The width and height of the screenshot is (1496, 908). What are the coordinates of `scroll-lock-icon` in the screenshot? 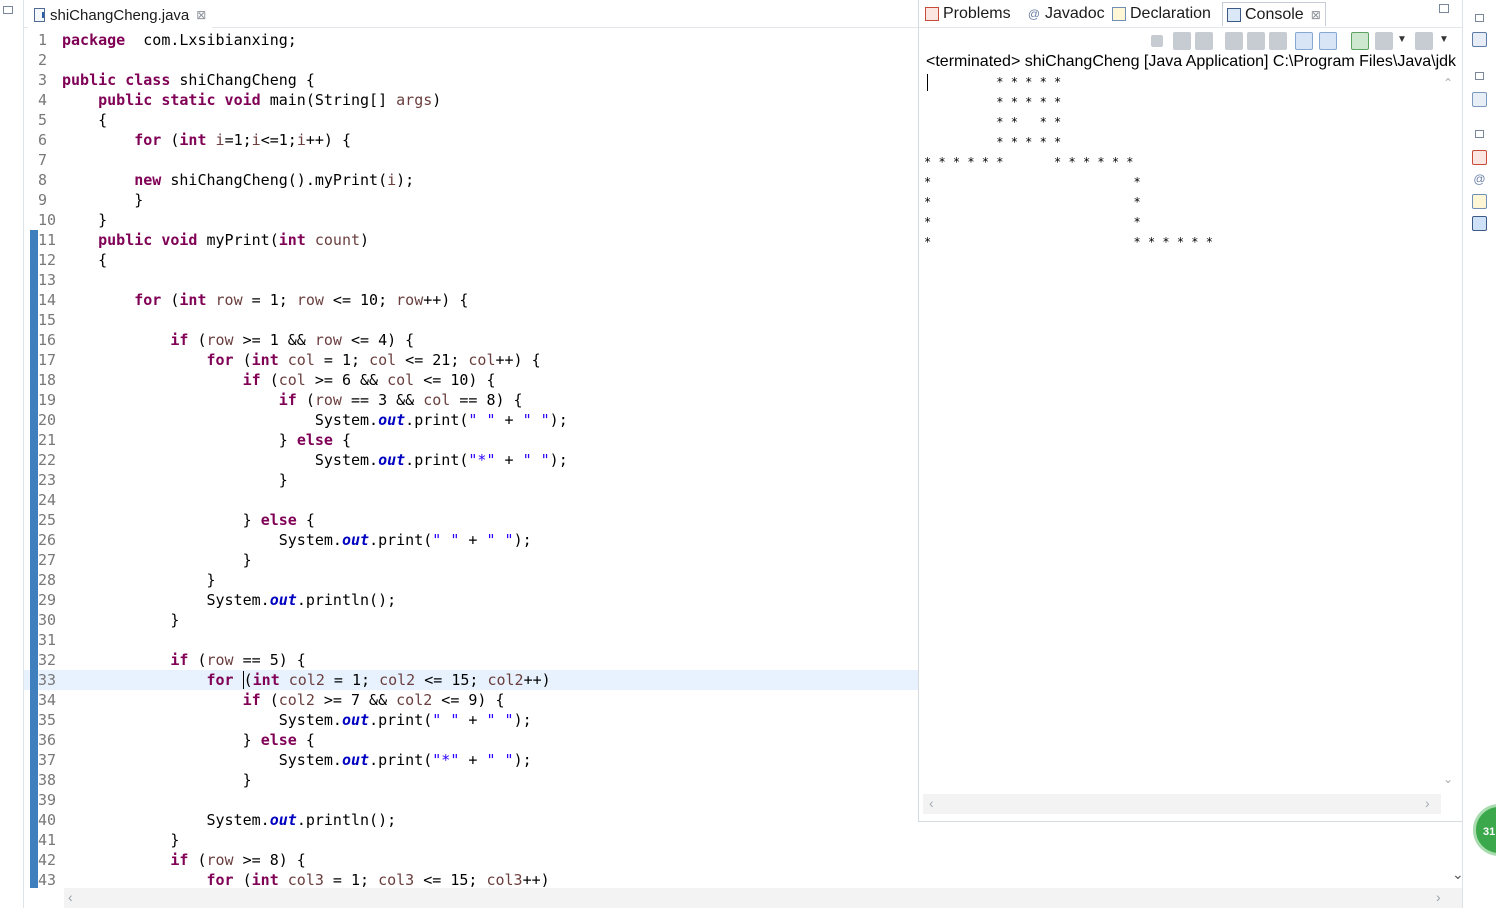 It's located at (1256, 41).